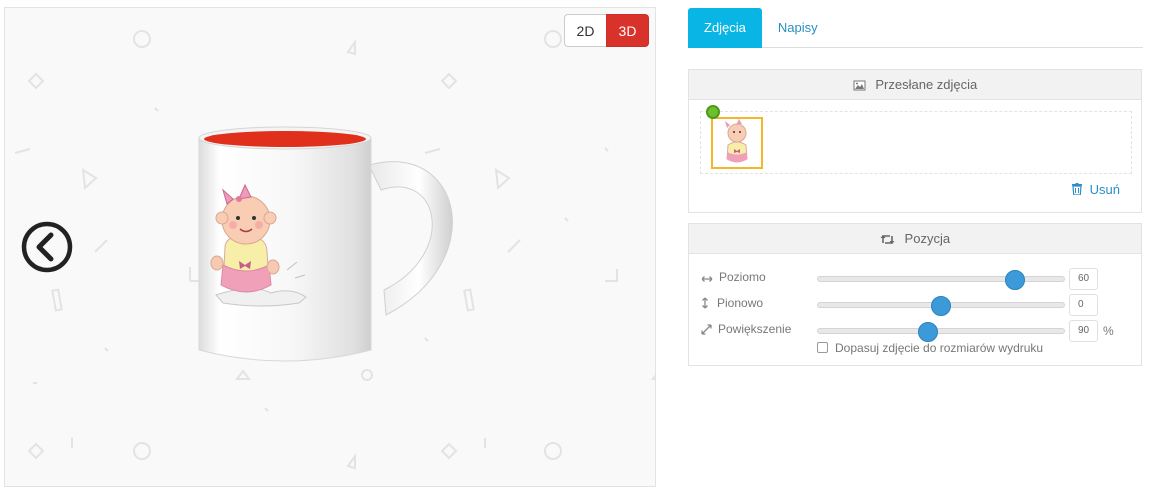 The image size is (1150, 498). I want to click on zoom-label: Powiększenie, so click(746, 329).